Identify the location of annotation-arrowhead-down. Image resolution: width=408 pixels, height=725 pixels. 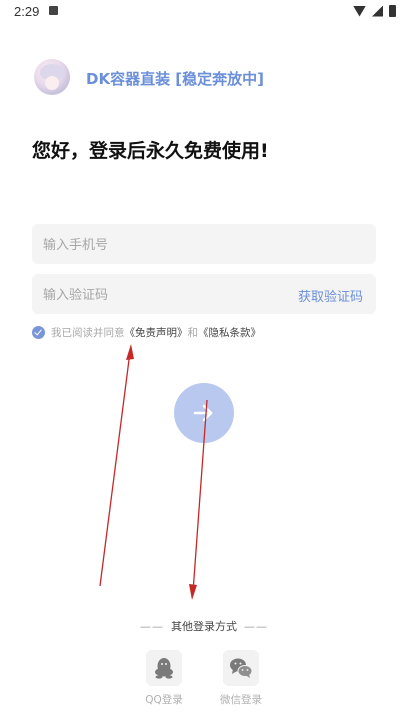
(193, 592).